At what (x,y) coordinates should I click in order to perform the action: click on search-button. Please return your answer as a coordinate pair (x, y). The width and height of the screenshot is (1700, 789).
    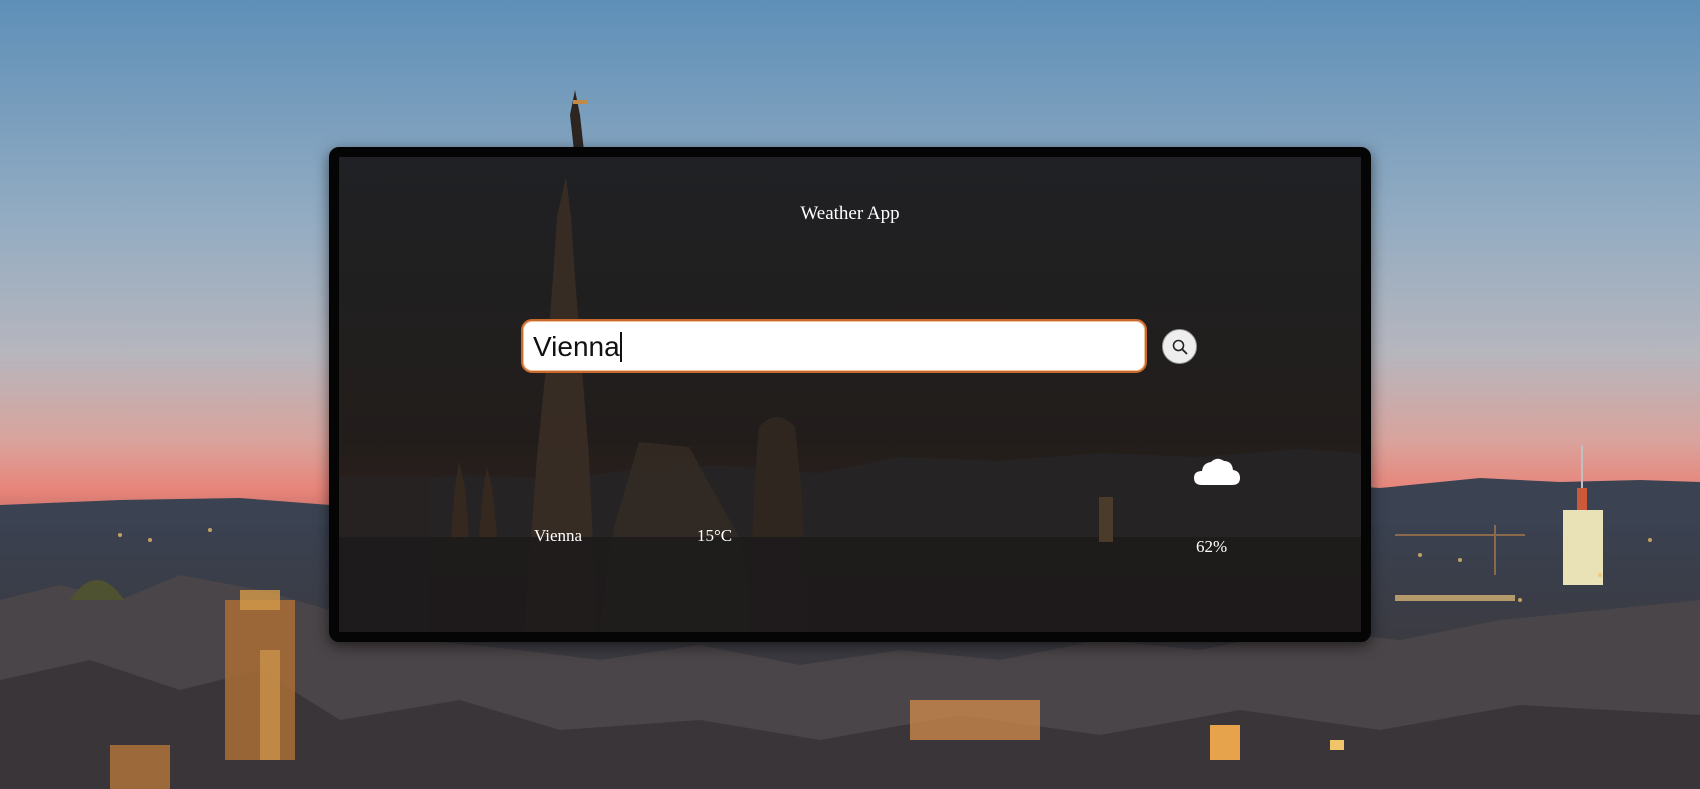
    Looking at the image, I should click on (1179, 346).